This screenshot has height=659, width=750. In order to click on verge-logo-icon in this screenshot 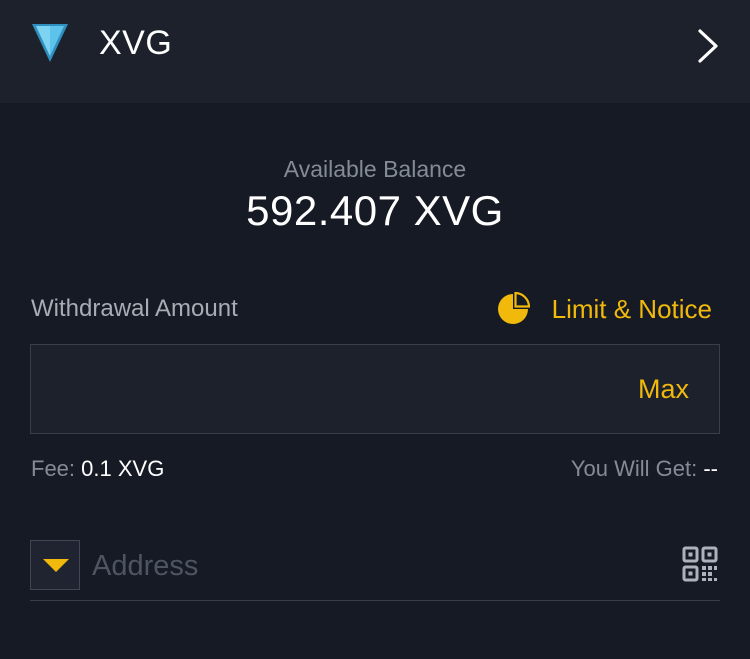, I will do `click(50, 43)`.